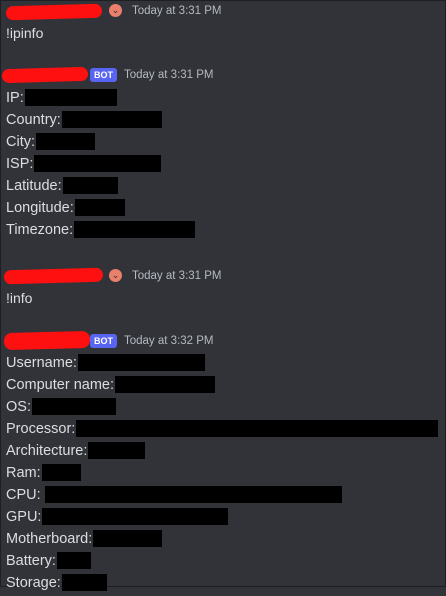 The width and height of the screenshot is (446, 596). I want to click on field-longitude: Longitude:, so click(65, 210).